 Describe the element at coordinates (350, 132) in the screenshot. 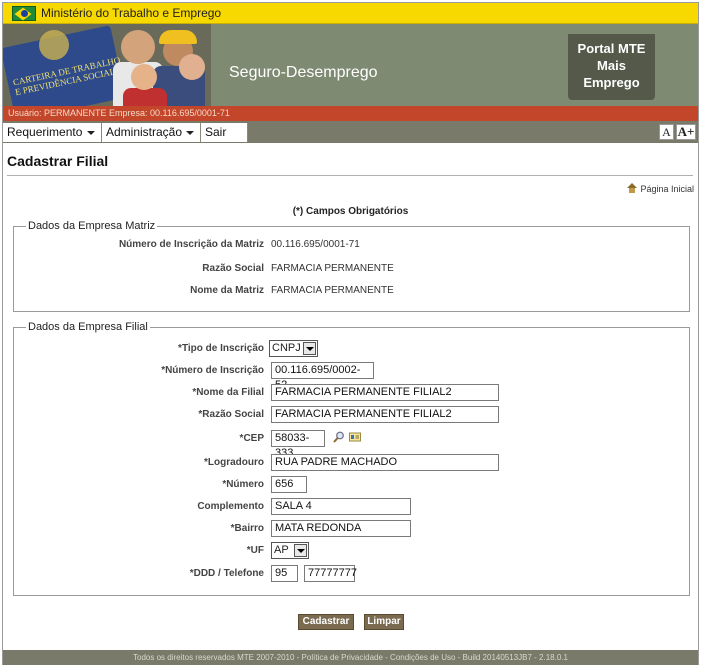

I see `main-menu: Requerimento Administração Sair A A+` at that location.